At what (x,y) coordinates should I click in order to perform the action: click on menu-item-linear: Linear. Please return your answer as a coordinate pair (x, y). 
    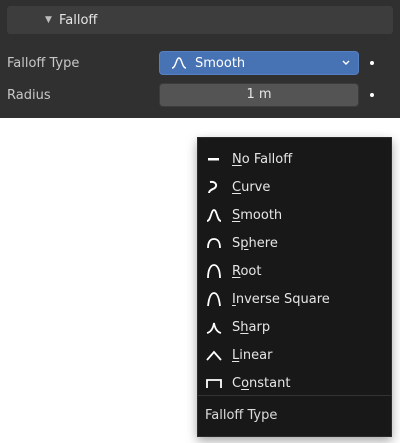
    Looking at the image, I should click on (294, 355).